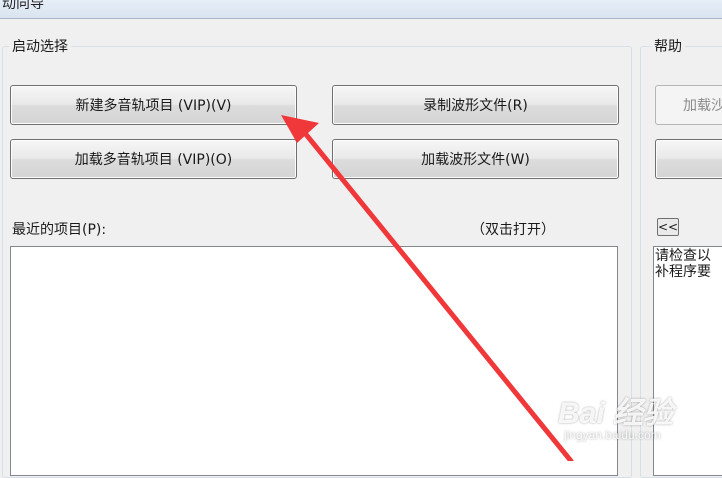 This screenshot has width=722, height=478. What do you see at coordinates (59, 230) in the screenshot?
I see `recent-projects-label: 最近的项目(P):` at bounding box center [59, 230].